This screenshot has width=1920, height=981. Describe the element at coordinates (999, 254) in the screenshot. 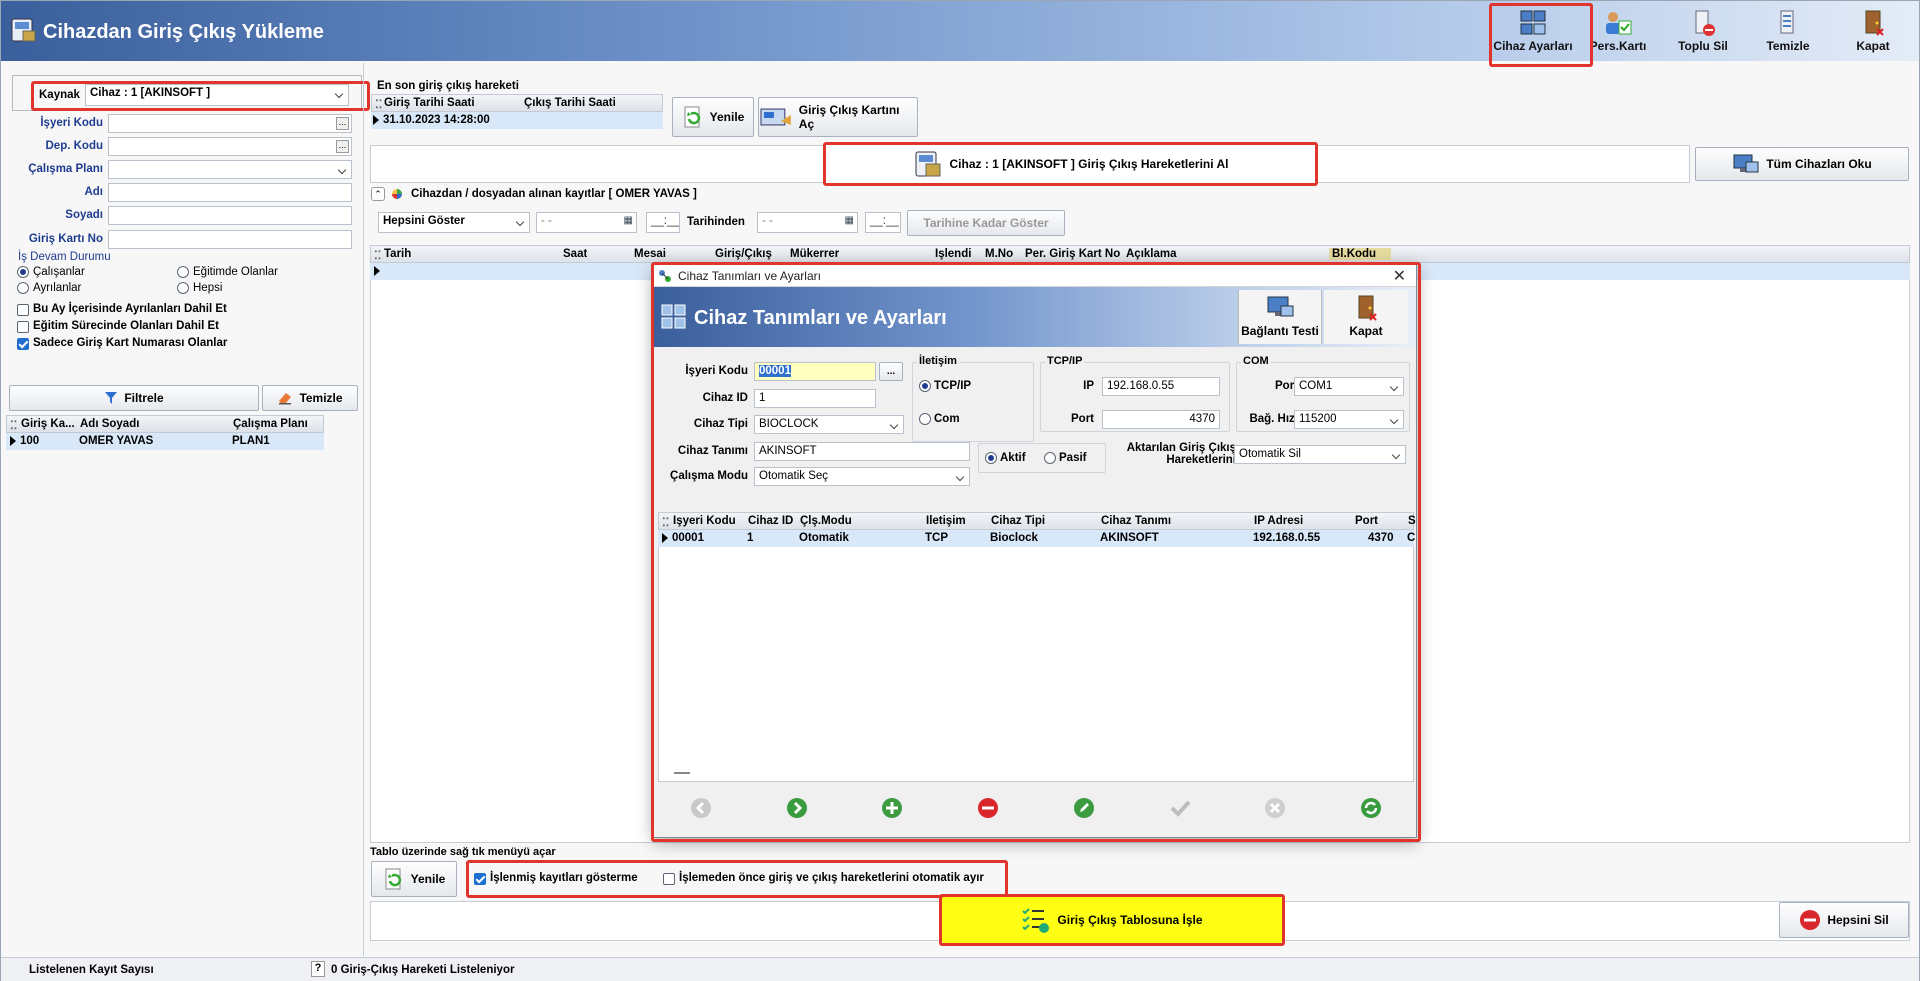

I see `col-m-no: M.No` at that location.